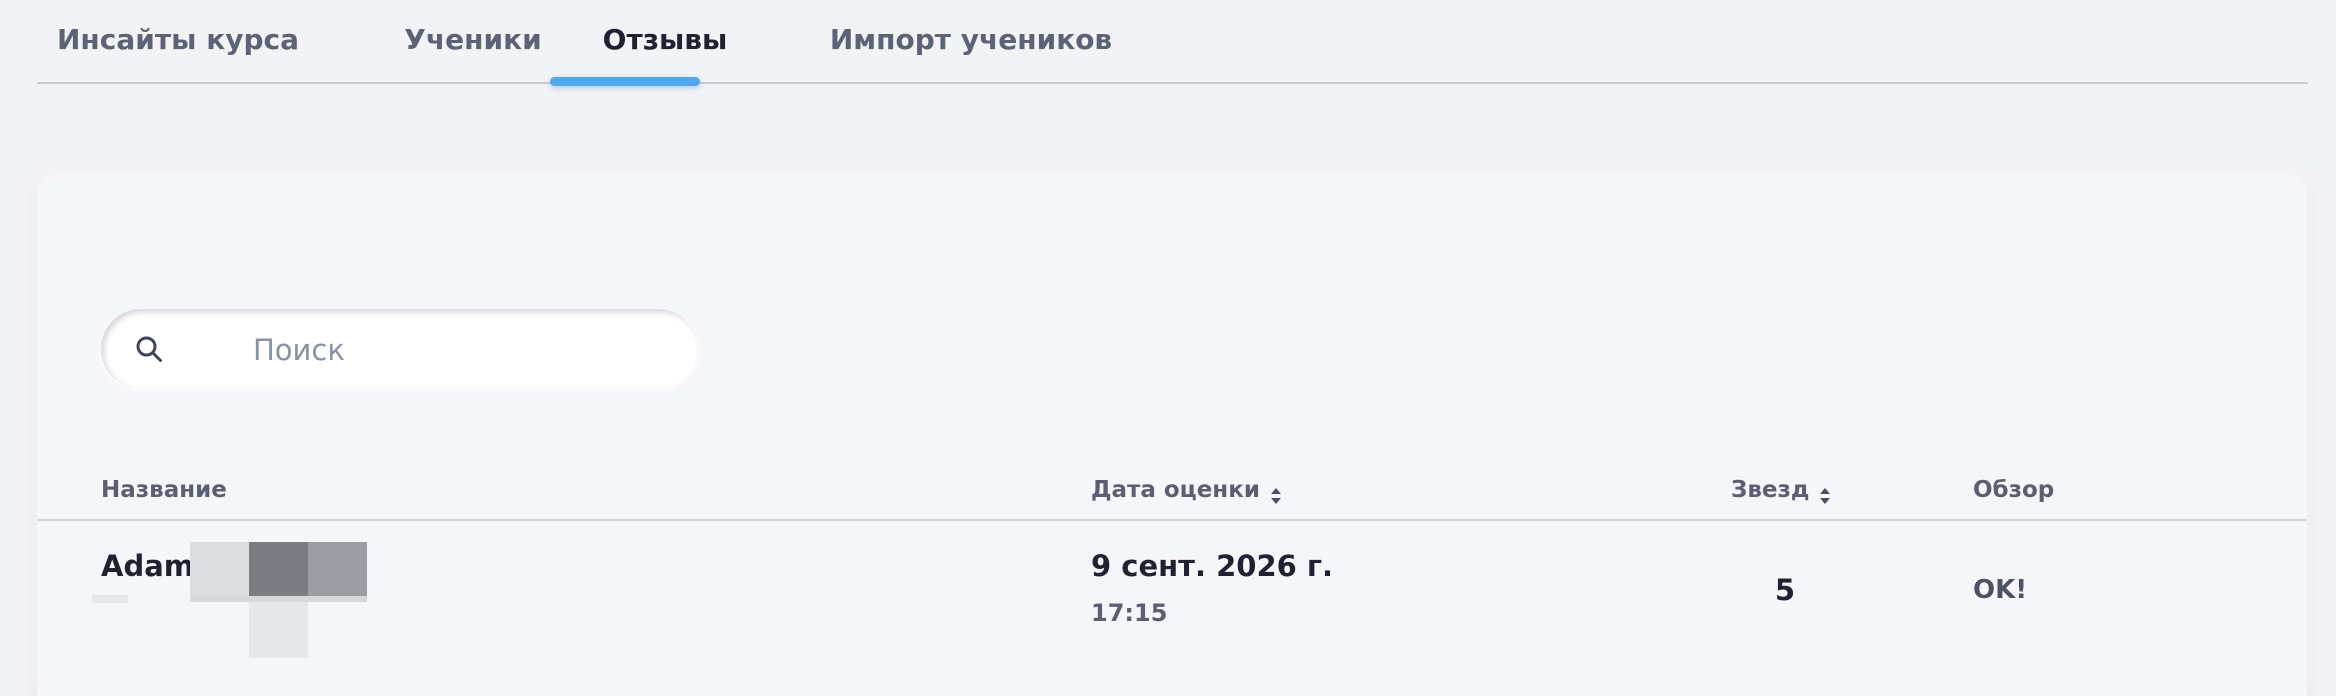 This screenshot has height=696, width=2336. What do you see at coordinates (1172, 520) in the screenshot?
I see `header-divider` at bounding box center [1172, 520].